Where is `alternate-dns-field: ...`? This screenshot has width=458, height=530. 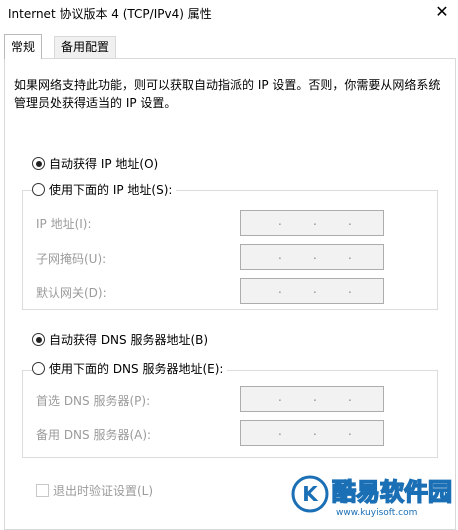 alternate-dns-field: ... is located at coordinates (312, 433).